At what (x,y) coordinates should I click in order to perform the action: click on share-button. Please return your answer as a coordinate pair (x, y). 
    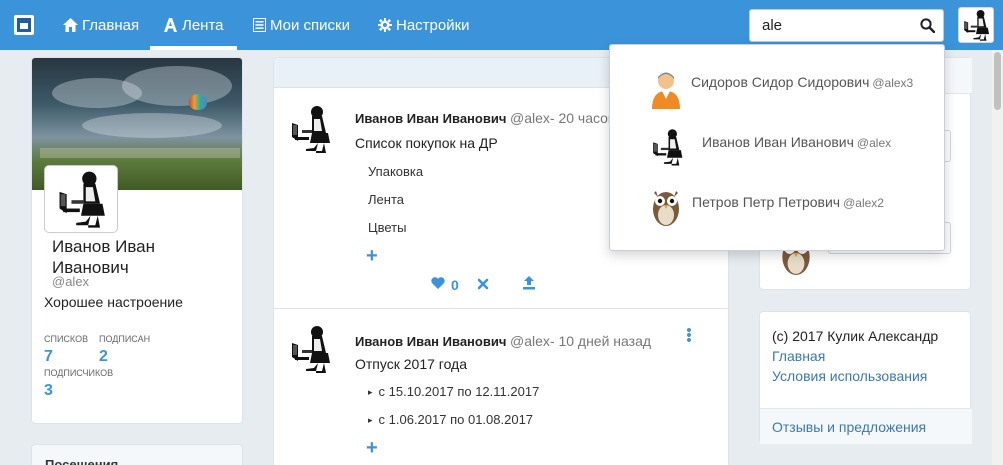
    Looking at the image, I should click on (529, 285).